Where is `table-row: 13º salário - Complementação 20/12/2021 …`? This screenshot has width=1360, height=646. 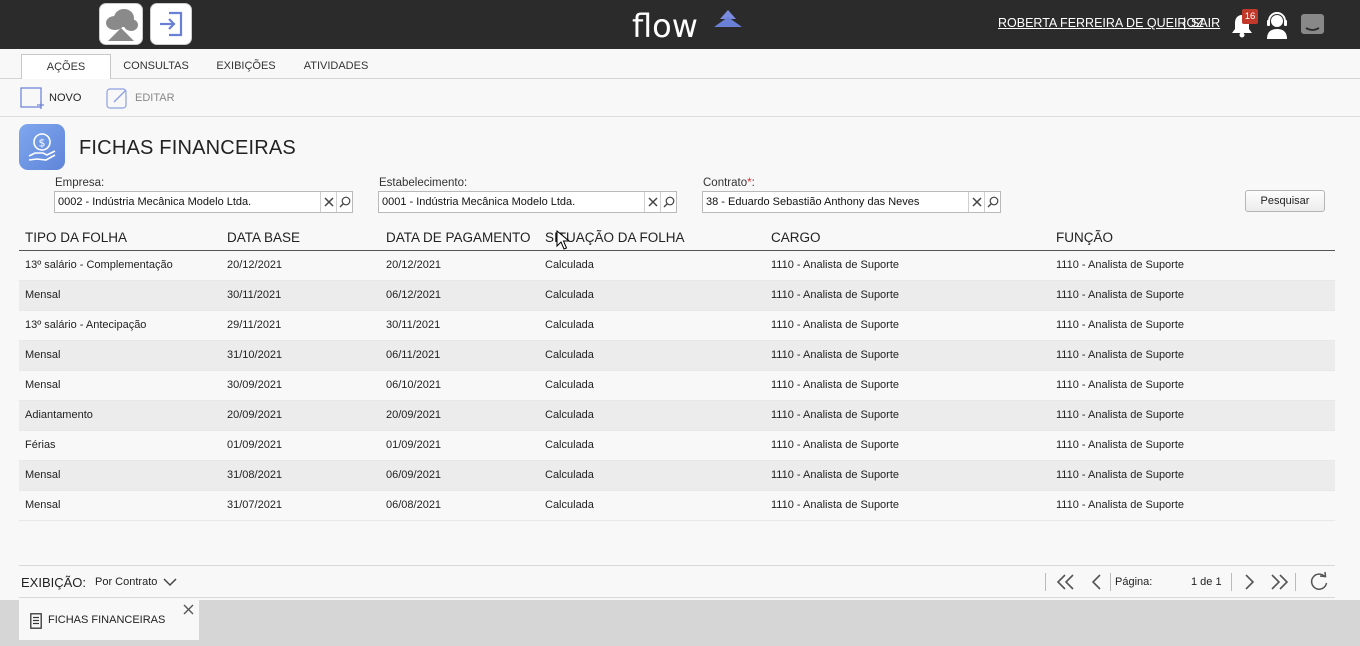 table-row: 13º salário - Complementação 20/12/2021 … is located at coordinates (677, 266).